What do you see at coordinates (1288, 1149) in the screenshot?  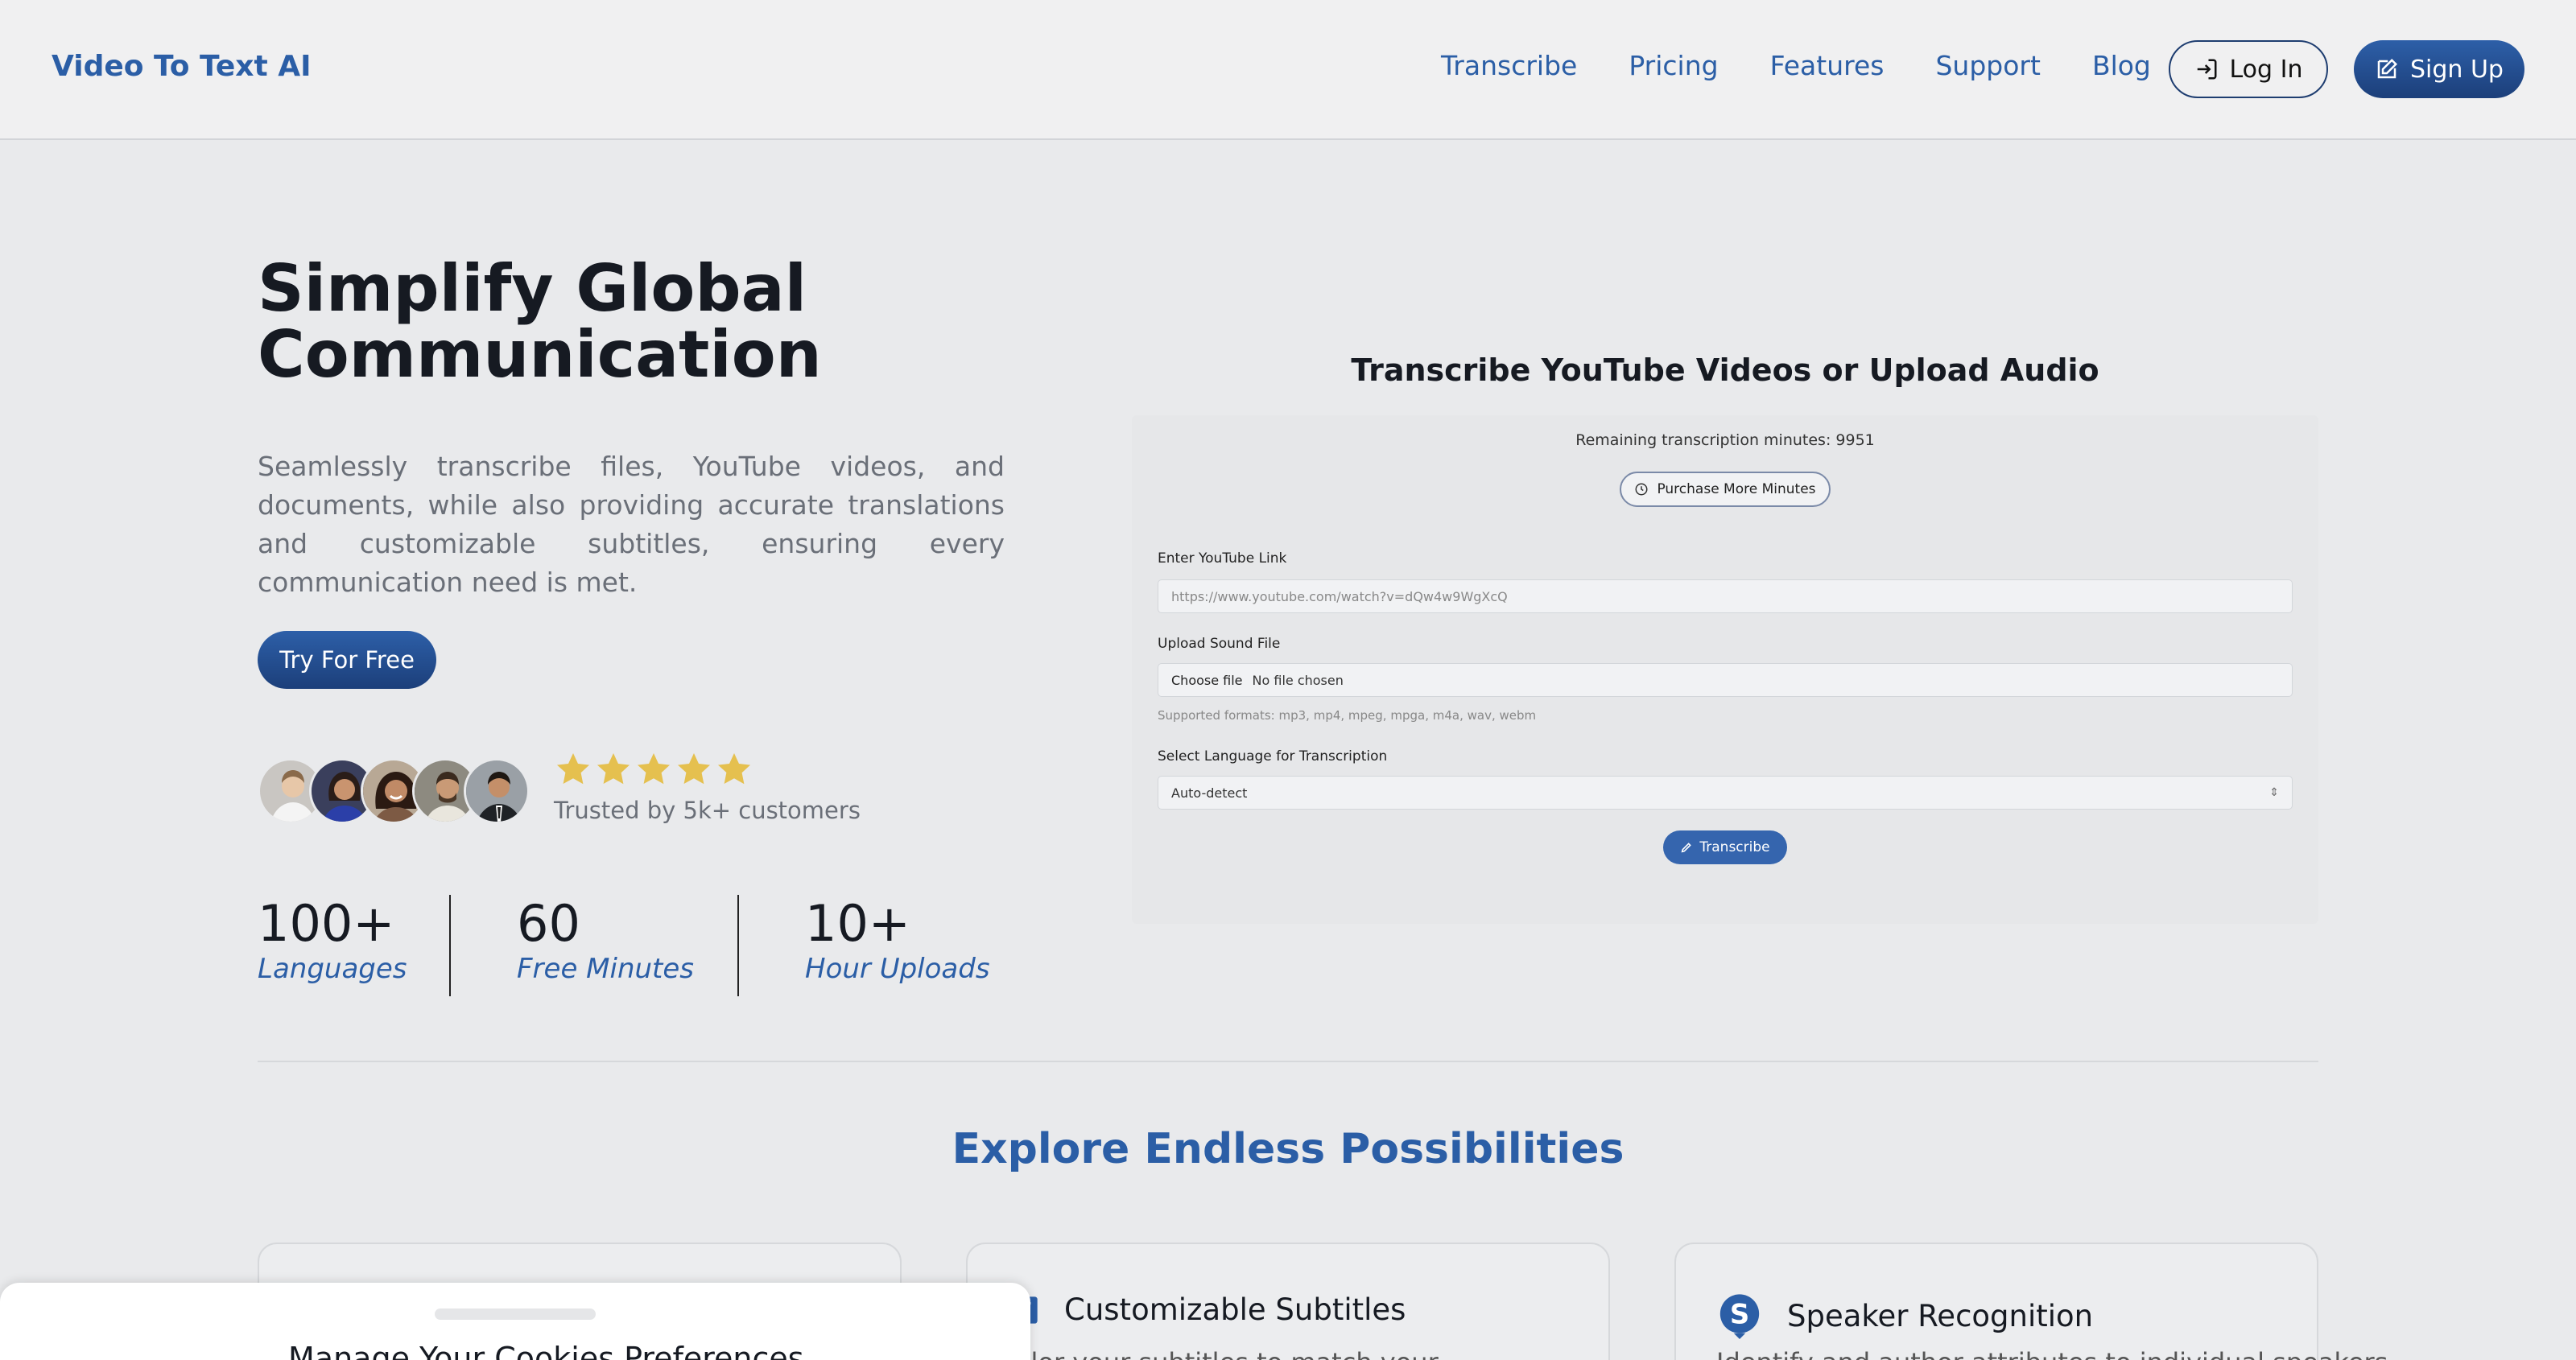 I see `features-title: Explore Endless Possibilities` at bounding box center [1288, 1149].